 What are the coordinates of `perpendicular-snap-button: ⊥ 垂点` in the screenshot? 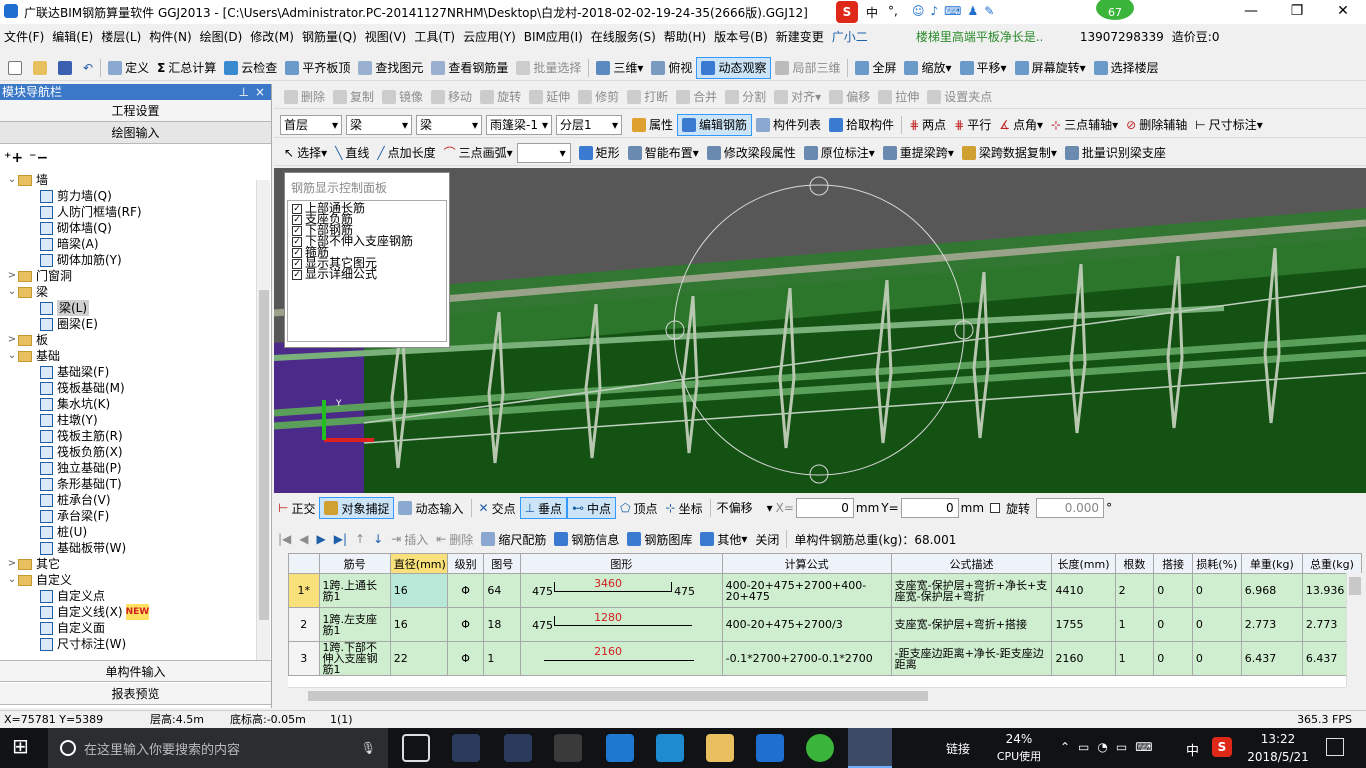 It's located at (543, 508).